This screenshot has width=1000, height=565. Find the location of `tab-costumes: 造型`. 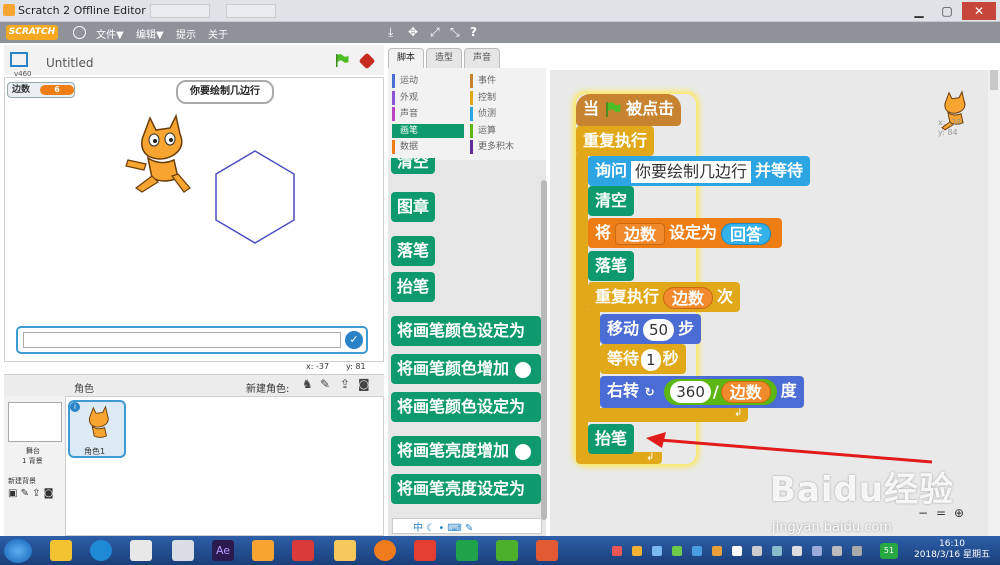

tab-costumes: 造型 is located at coordinates (444, 58).